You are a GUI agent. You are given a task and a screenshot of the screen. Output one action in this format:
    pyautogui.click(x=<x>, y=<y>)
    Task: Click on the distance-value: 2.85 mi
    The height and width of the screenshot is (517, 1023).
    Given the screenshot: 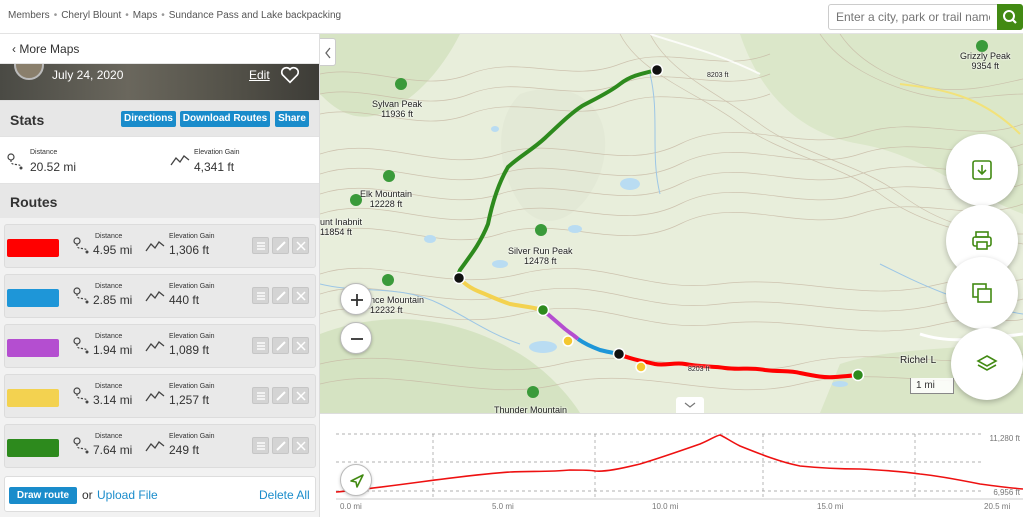 What is the action you would take?
    pyautogui.click(x=113, y=300)
    